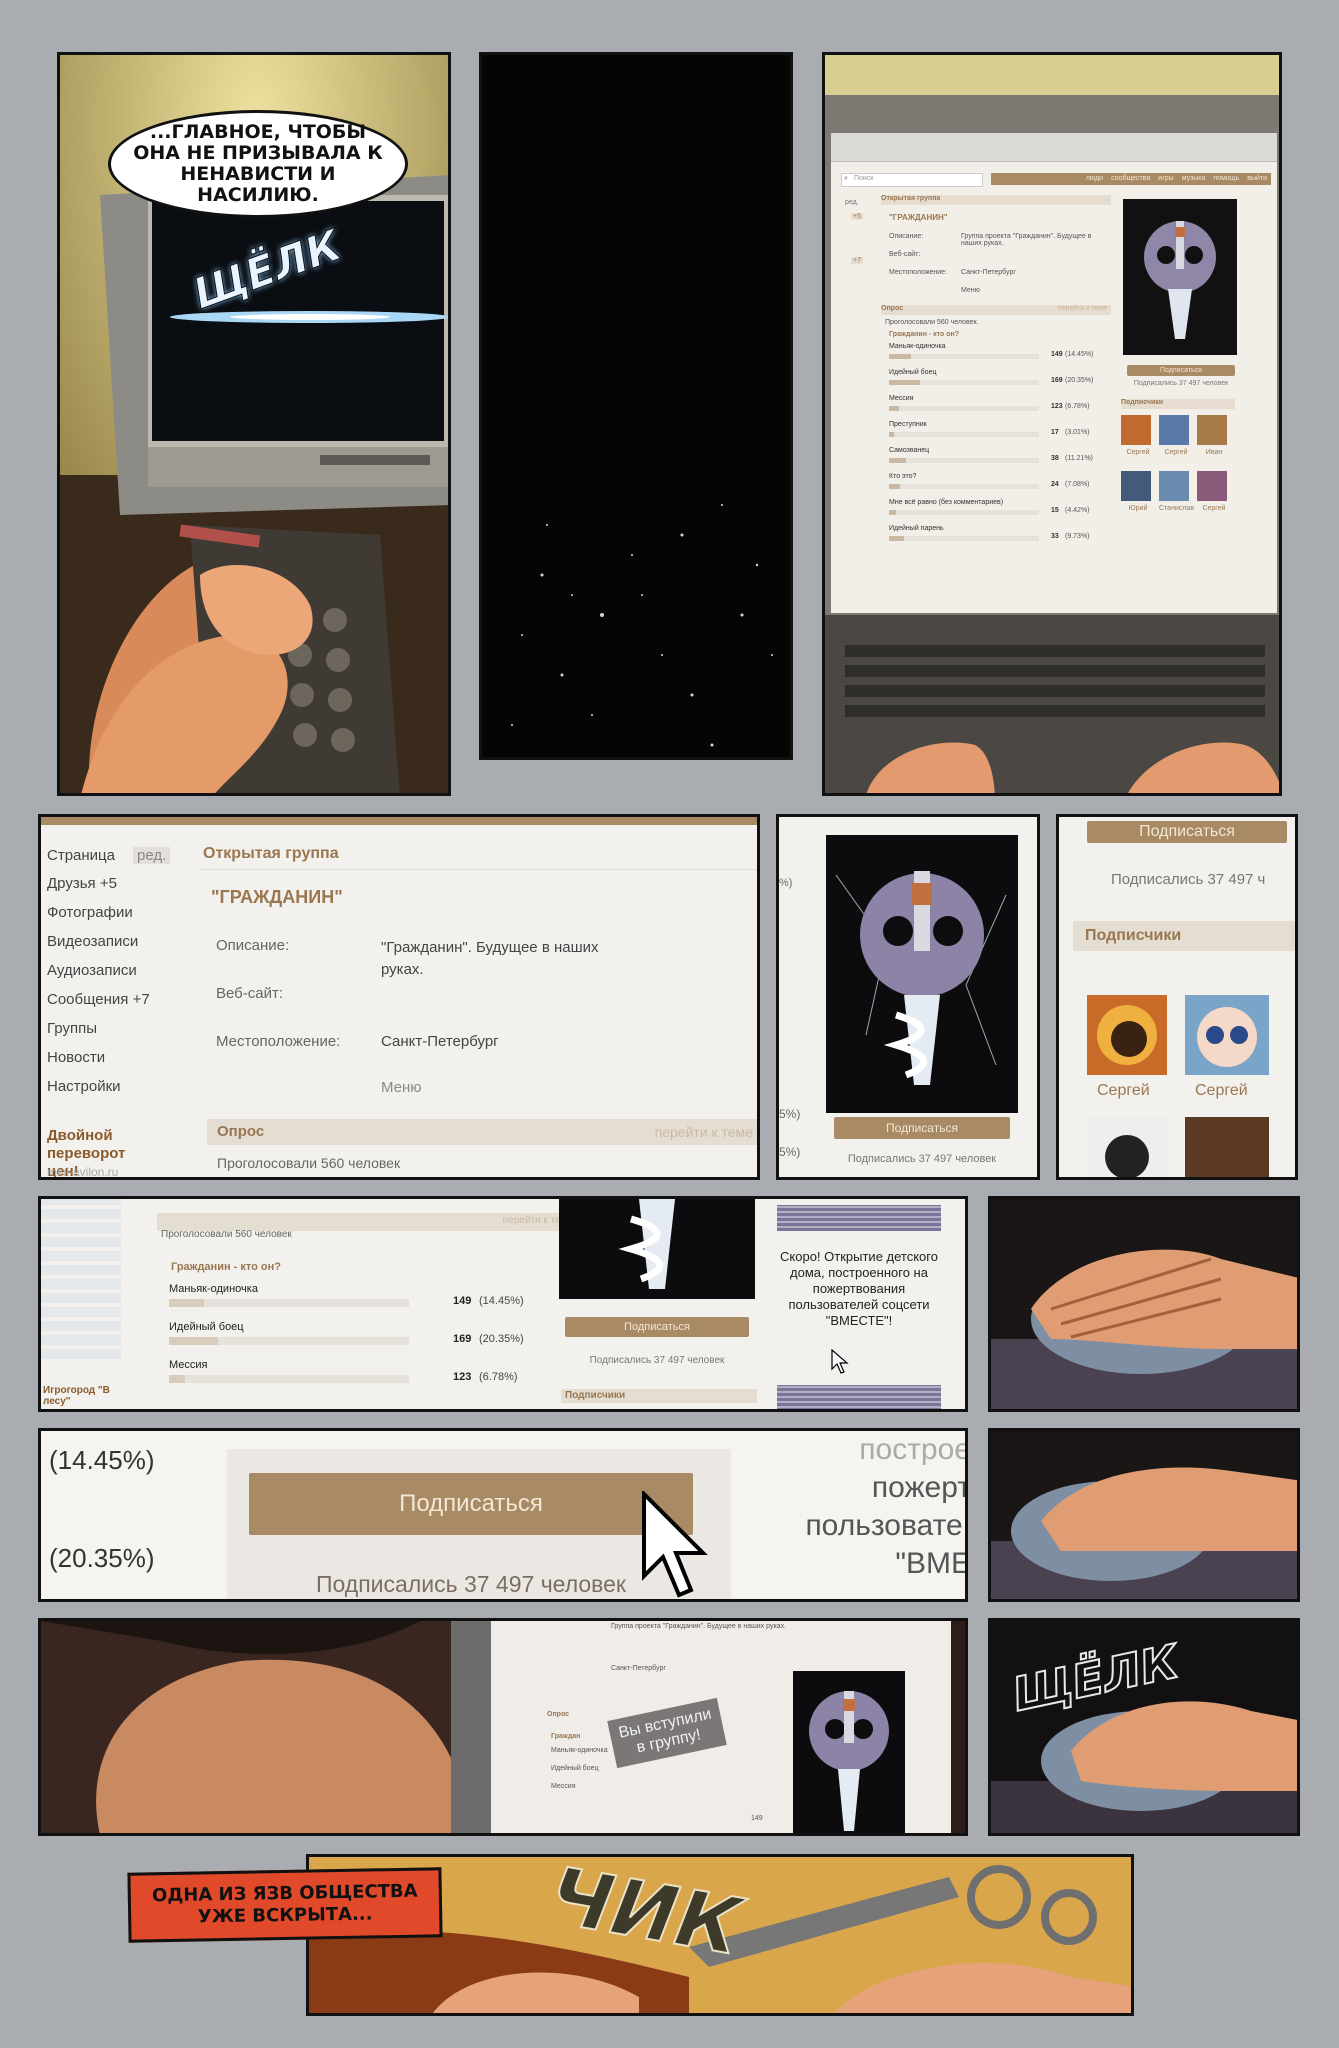 The height and width of the screenshot is (2048, 1339). I want to click on nav-help: помощь, so click(1226, 179).